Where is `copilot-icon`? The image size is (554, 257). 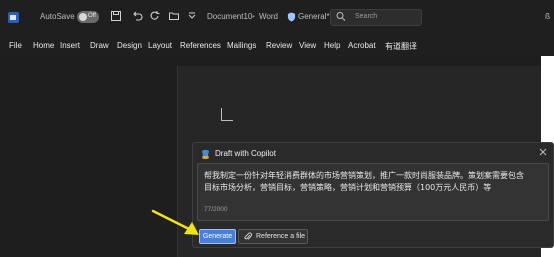
copilot-icon is located at coordinates (205, 154).